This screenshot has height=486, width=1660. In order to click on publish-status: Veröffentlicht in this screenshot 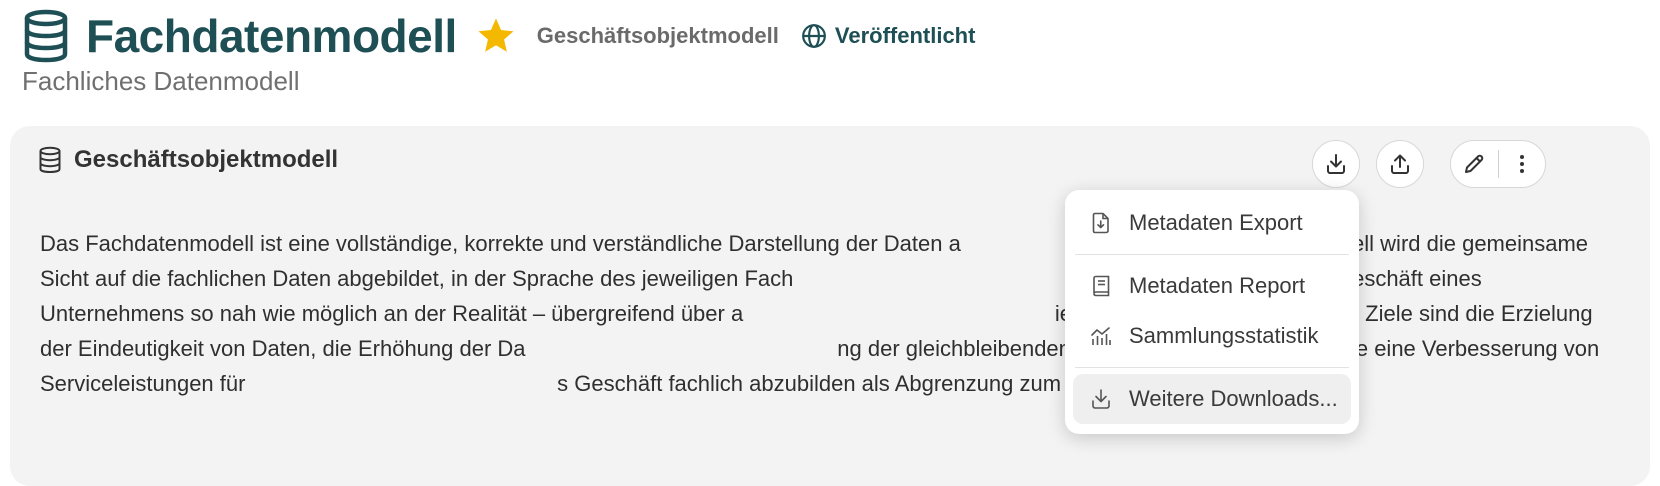, I will do `click(888, 36)`.